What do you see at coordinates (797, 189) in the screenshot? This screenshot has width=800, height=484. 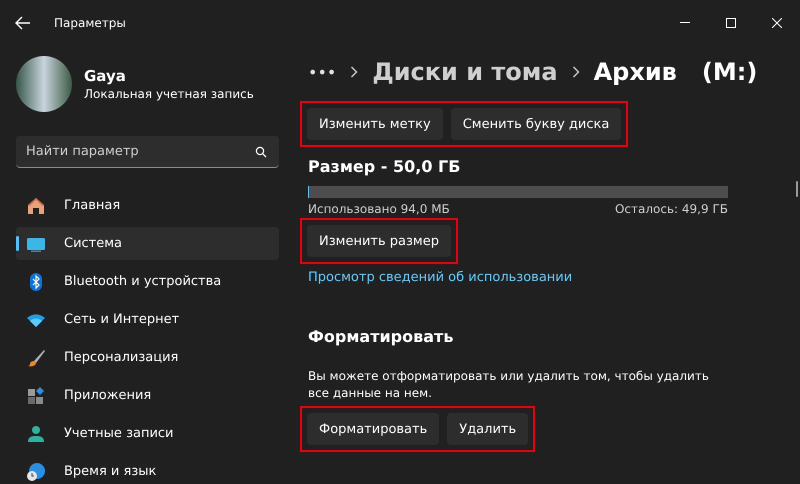 I see `scrollbar` at bounding box center [797, 189].